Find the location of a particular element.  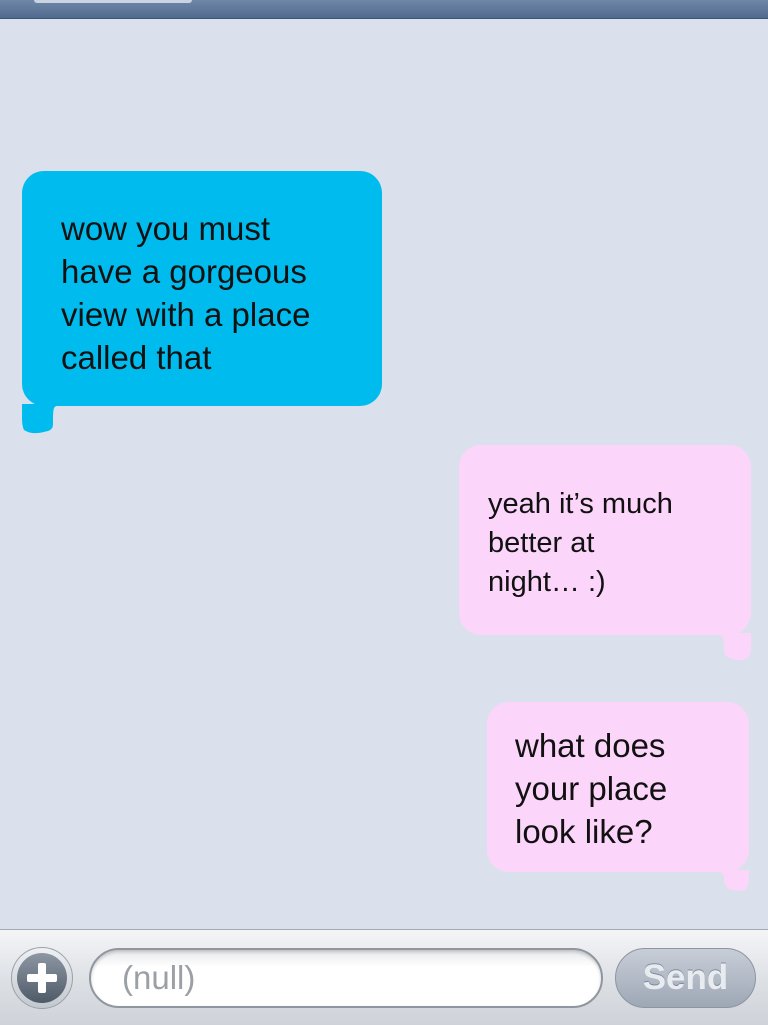

message-text: yeah it’s much better at night… :) is located at coordinates (580, 543).